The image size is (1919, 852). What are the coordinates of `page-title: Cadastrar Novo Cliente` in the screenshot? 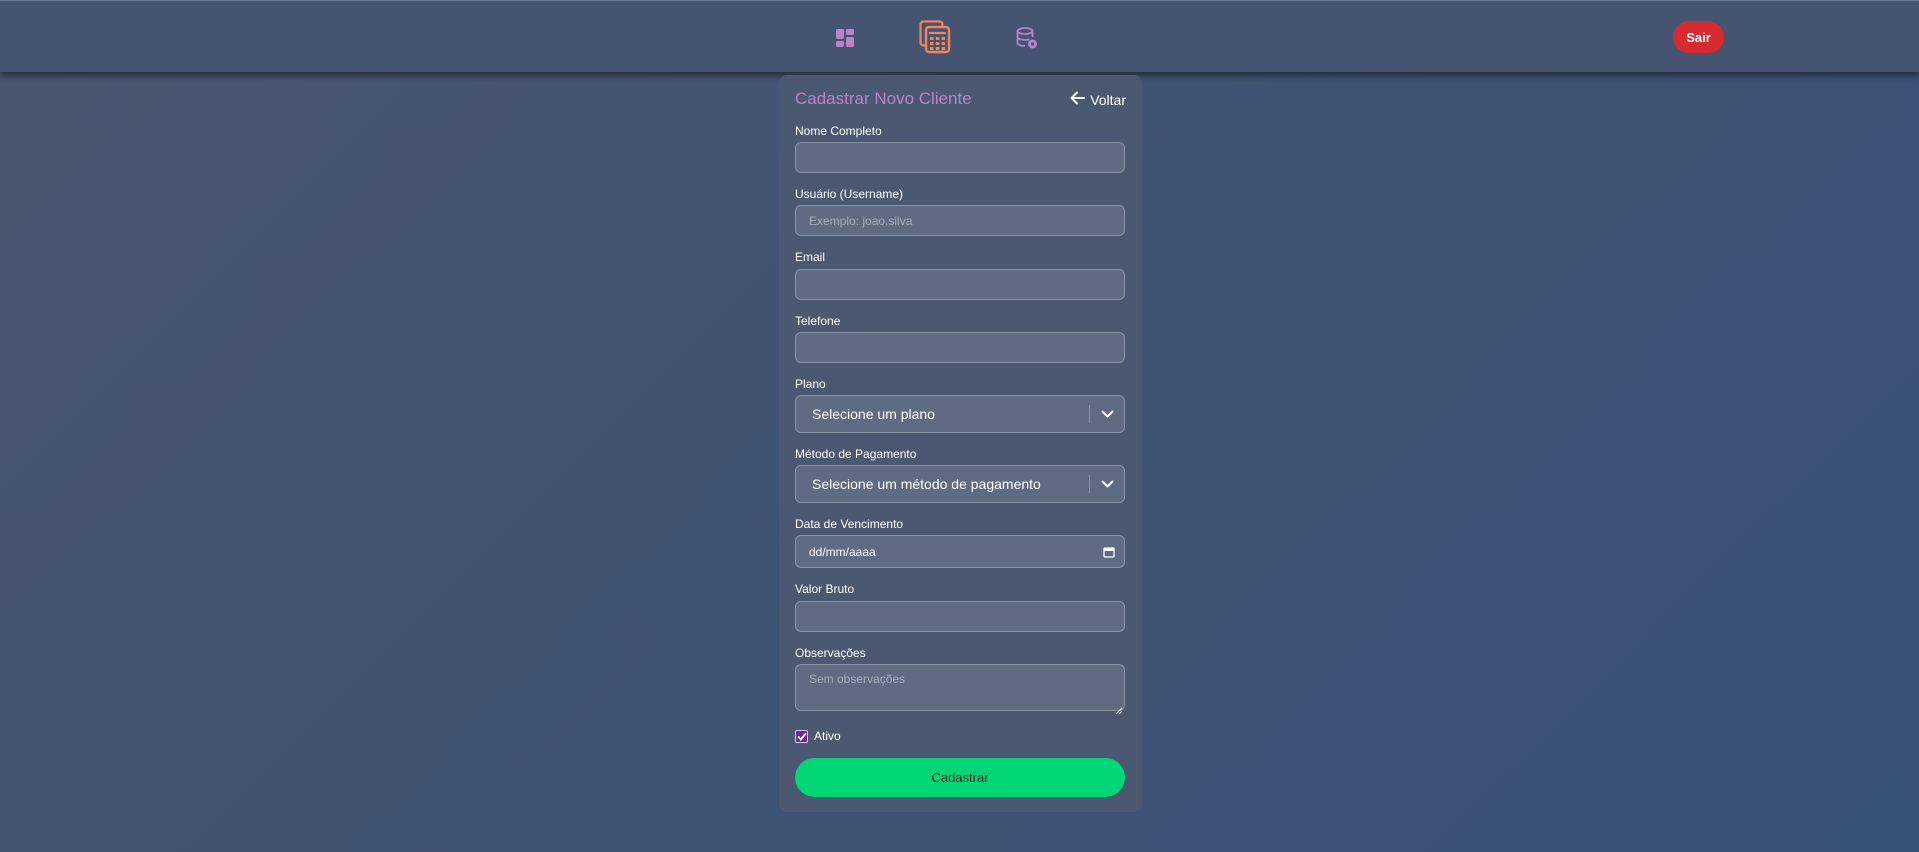 It's located at (883, 98).